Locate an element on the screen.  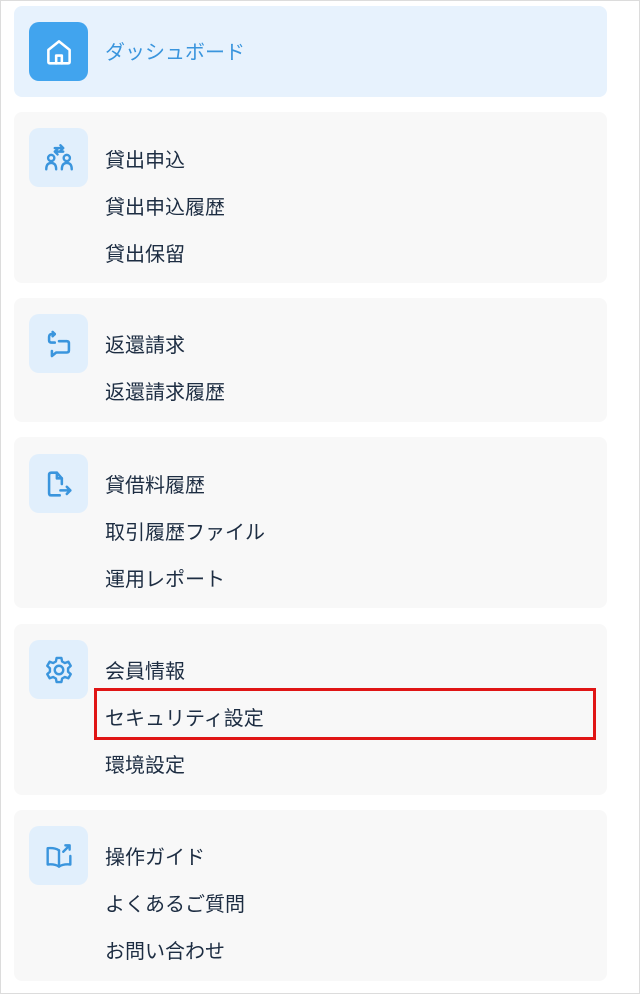
menu-item-operation-guide: 操作ガイド is located at coordinates (155, 857).